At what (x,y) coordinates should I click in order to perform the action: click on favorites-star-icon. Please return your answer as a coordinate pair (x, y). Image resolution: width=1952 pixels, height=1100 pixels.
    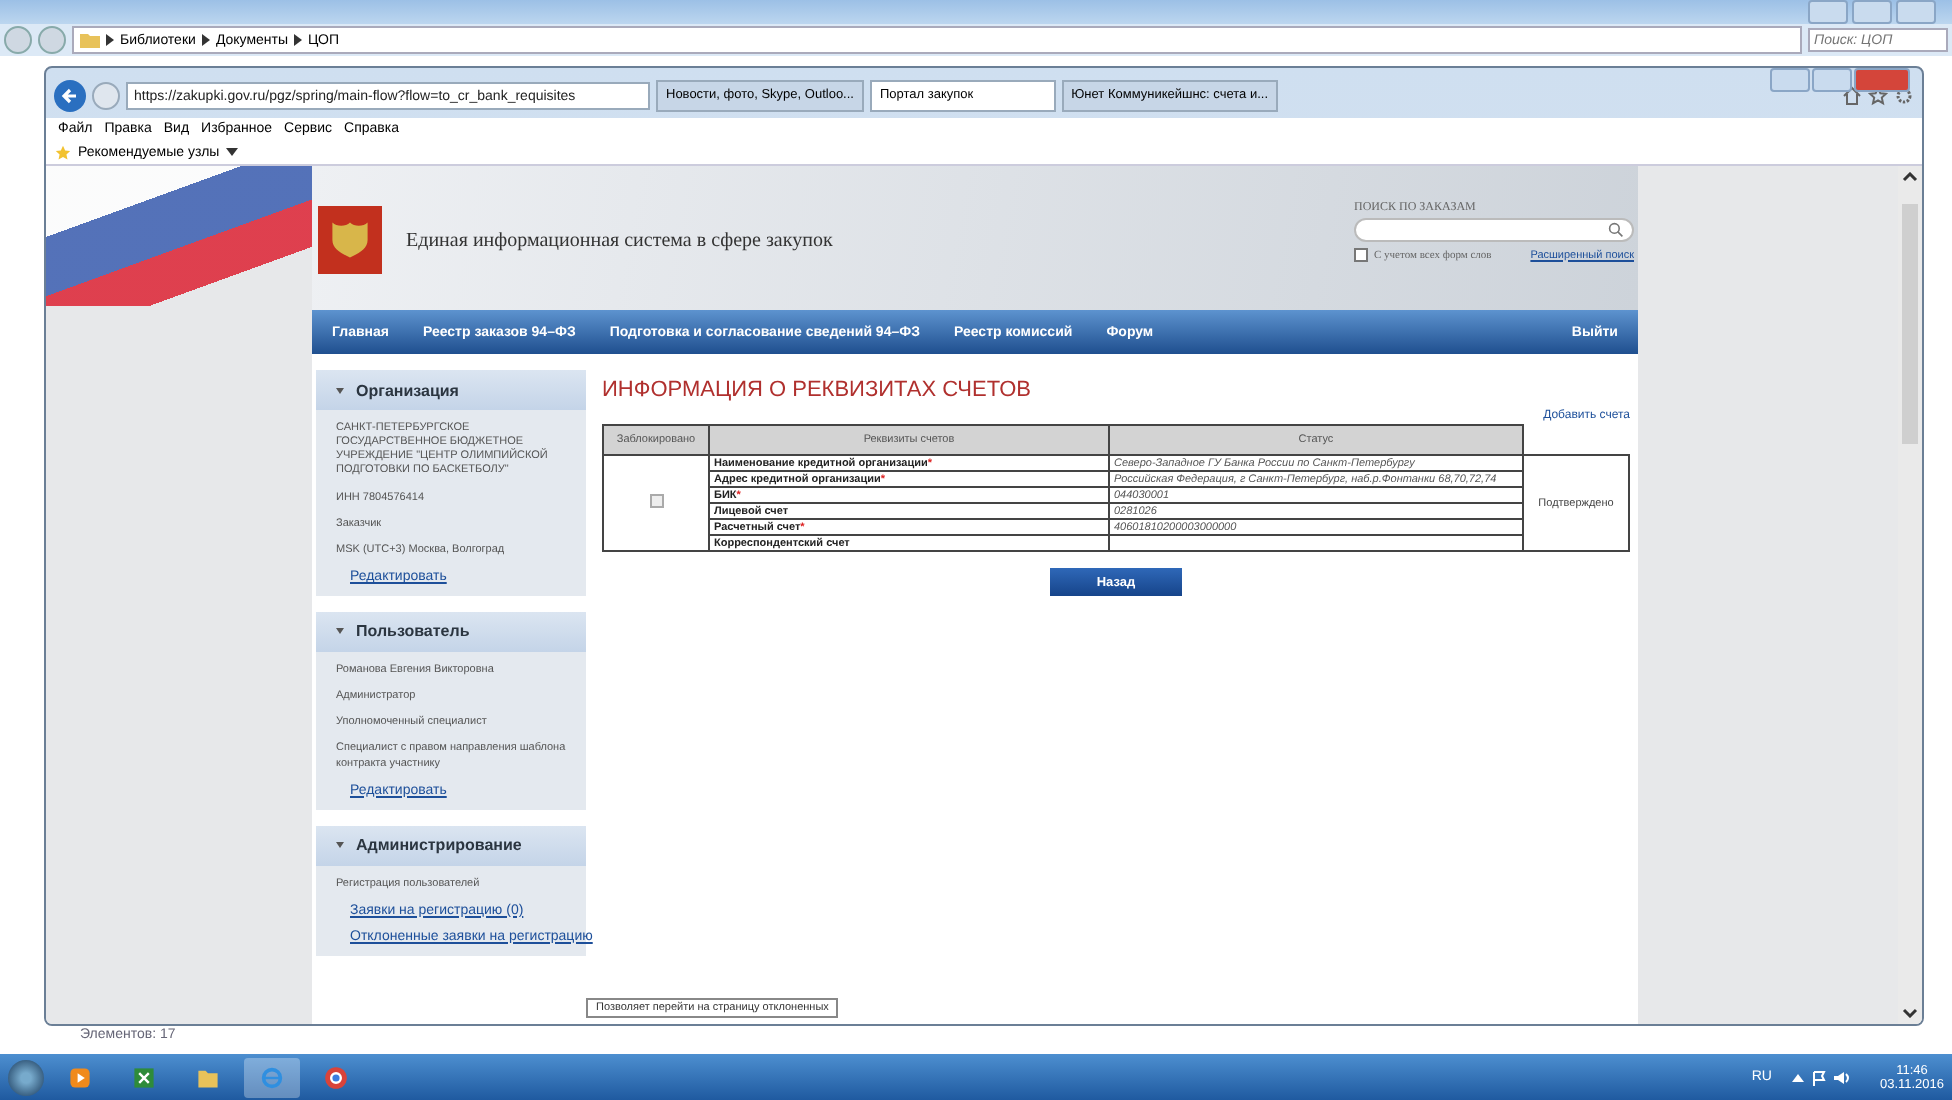
    Looking at the image, I should click on (63, 152).